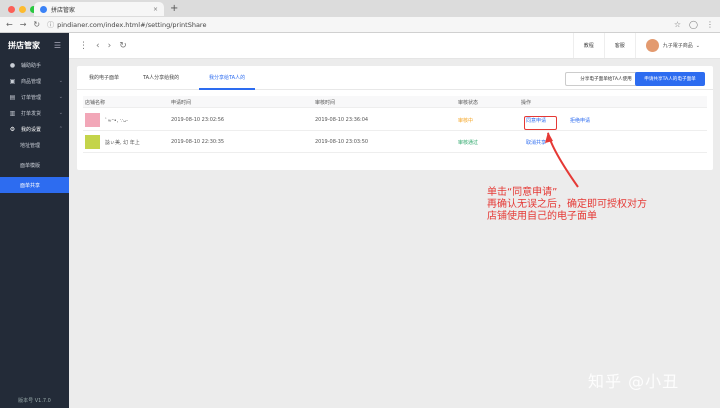  What do you see at coordinates (634, 381) in the screenshot?
I see `watermark-text: 知乎 @小丑` at bounding box center [634, 381].